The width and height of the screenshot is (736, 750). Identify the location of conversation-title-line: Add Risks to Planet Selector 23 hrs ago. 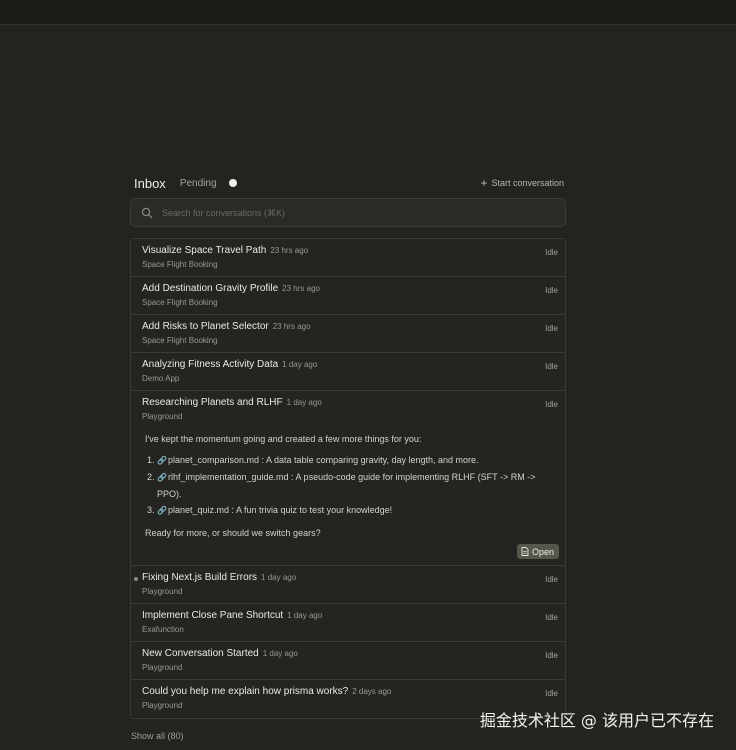
(348, 326).